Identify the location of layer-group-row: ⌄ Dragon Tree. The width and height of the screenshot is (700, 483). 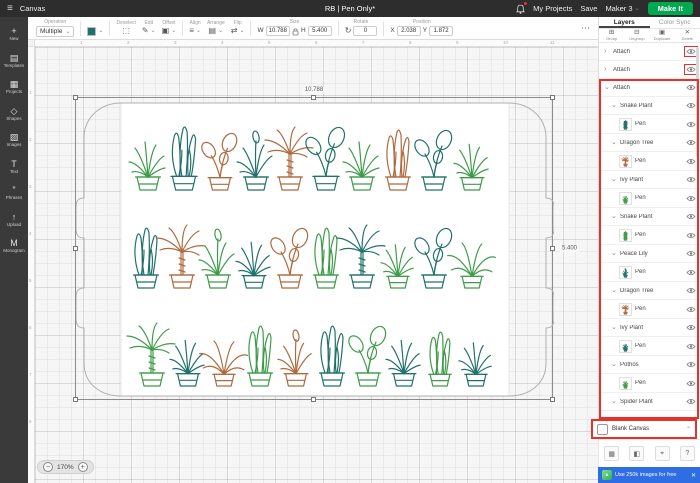
(649, 291).